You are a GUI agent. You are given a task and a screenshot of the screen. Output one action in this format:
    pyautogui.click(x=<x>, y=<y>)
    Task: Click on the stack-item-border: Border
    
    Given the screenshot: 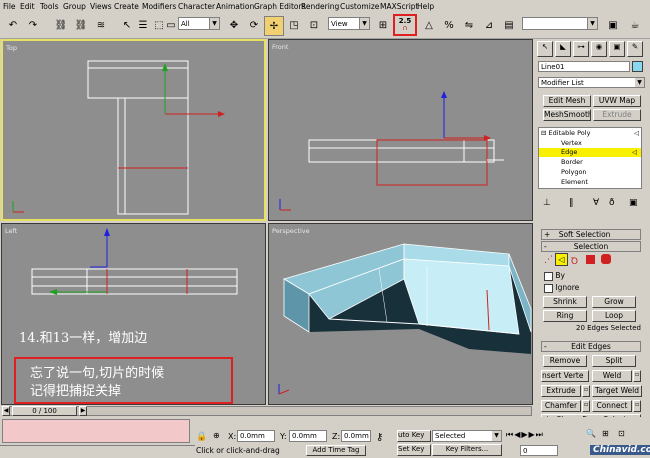 What is the action you would take?
    pyautogui.click(x=592, y=162)
    